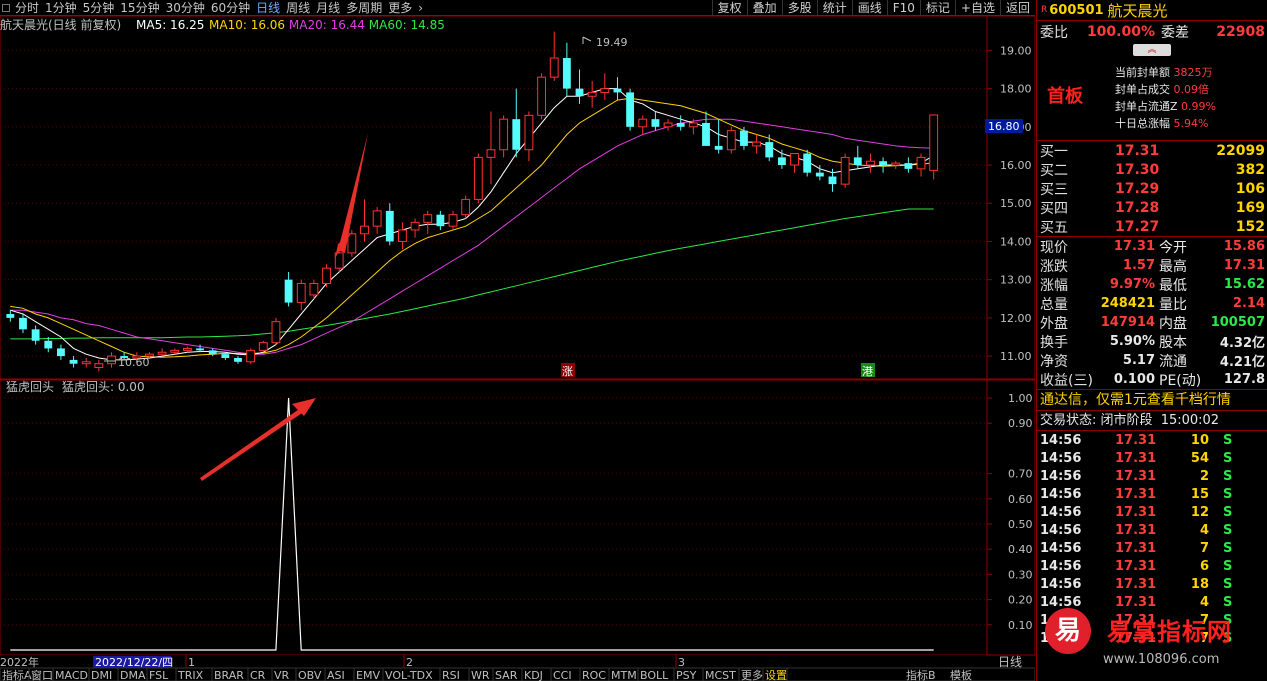 The image size is (1267, 681). I want to click on seal-info-row-1: 封单占成交 0.09倍, so click(1165, 89).